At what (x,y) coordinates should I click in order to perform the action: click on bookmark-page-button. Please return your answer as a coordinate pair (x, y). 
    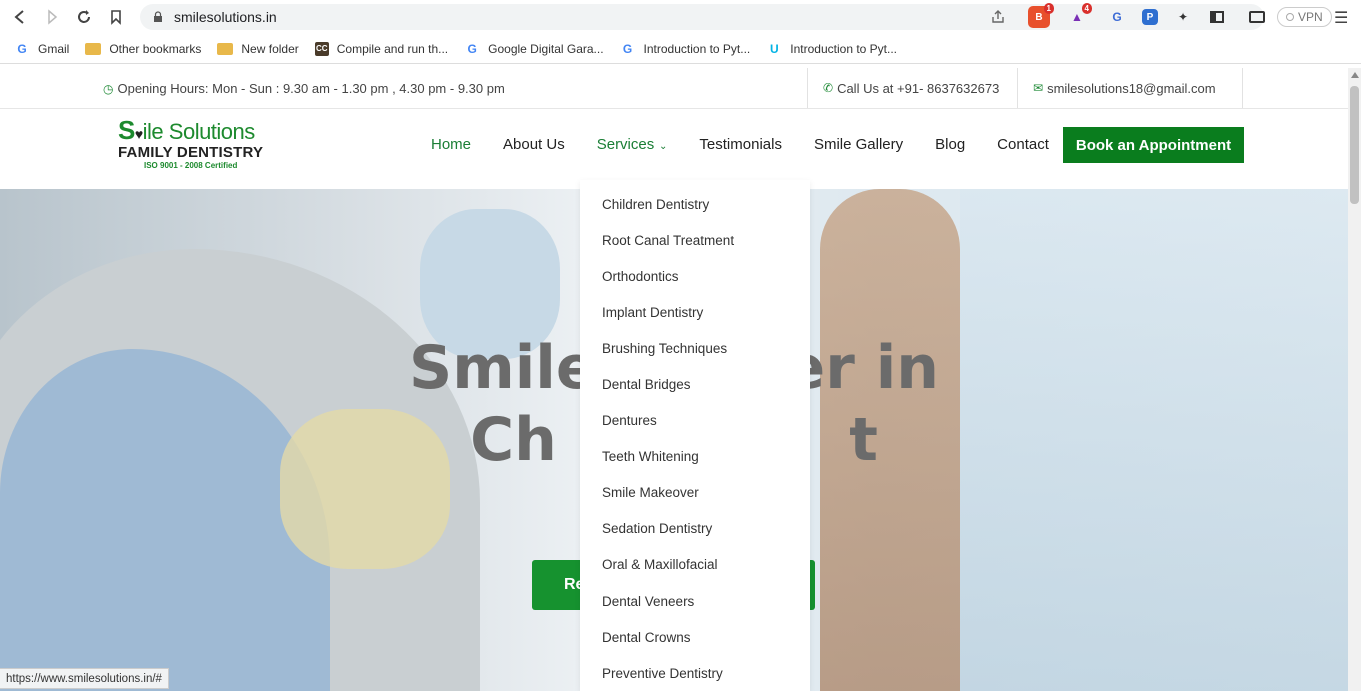
    Looking at the image, I should click on (116, 17).